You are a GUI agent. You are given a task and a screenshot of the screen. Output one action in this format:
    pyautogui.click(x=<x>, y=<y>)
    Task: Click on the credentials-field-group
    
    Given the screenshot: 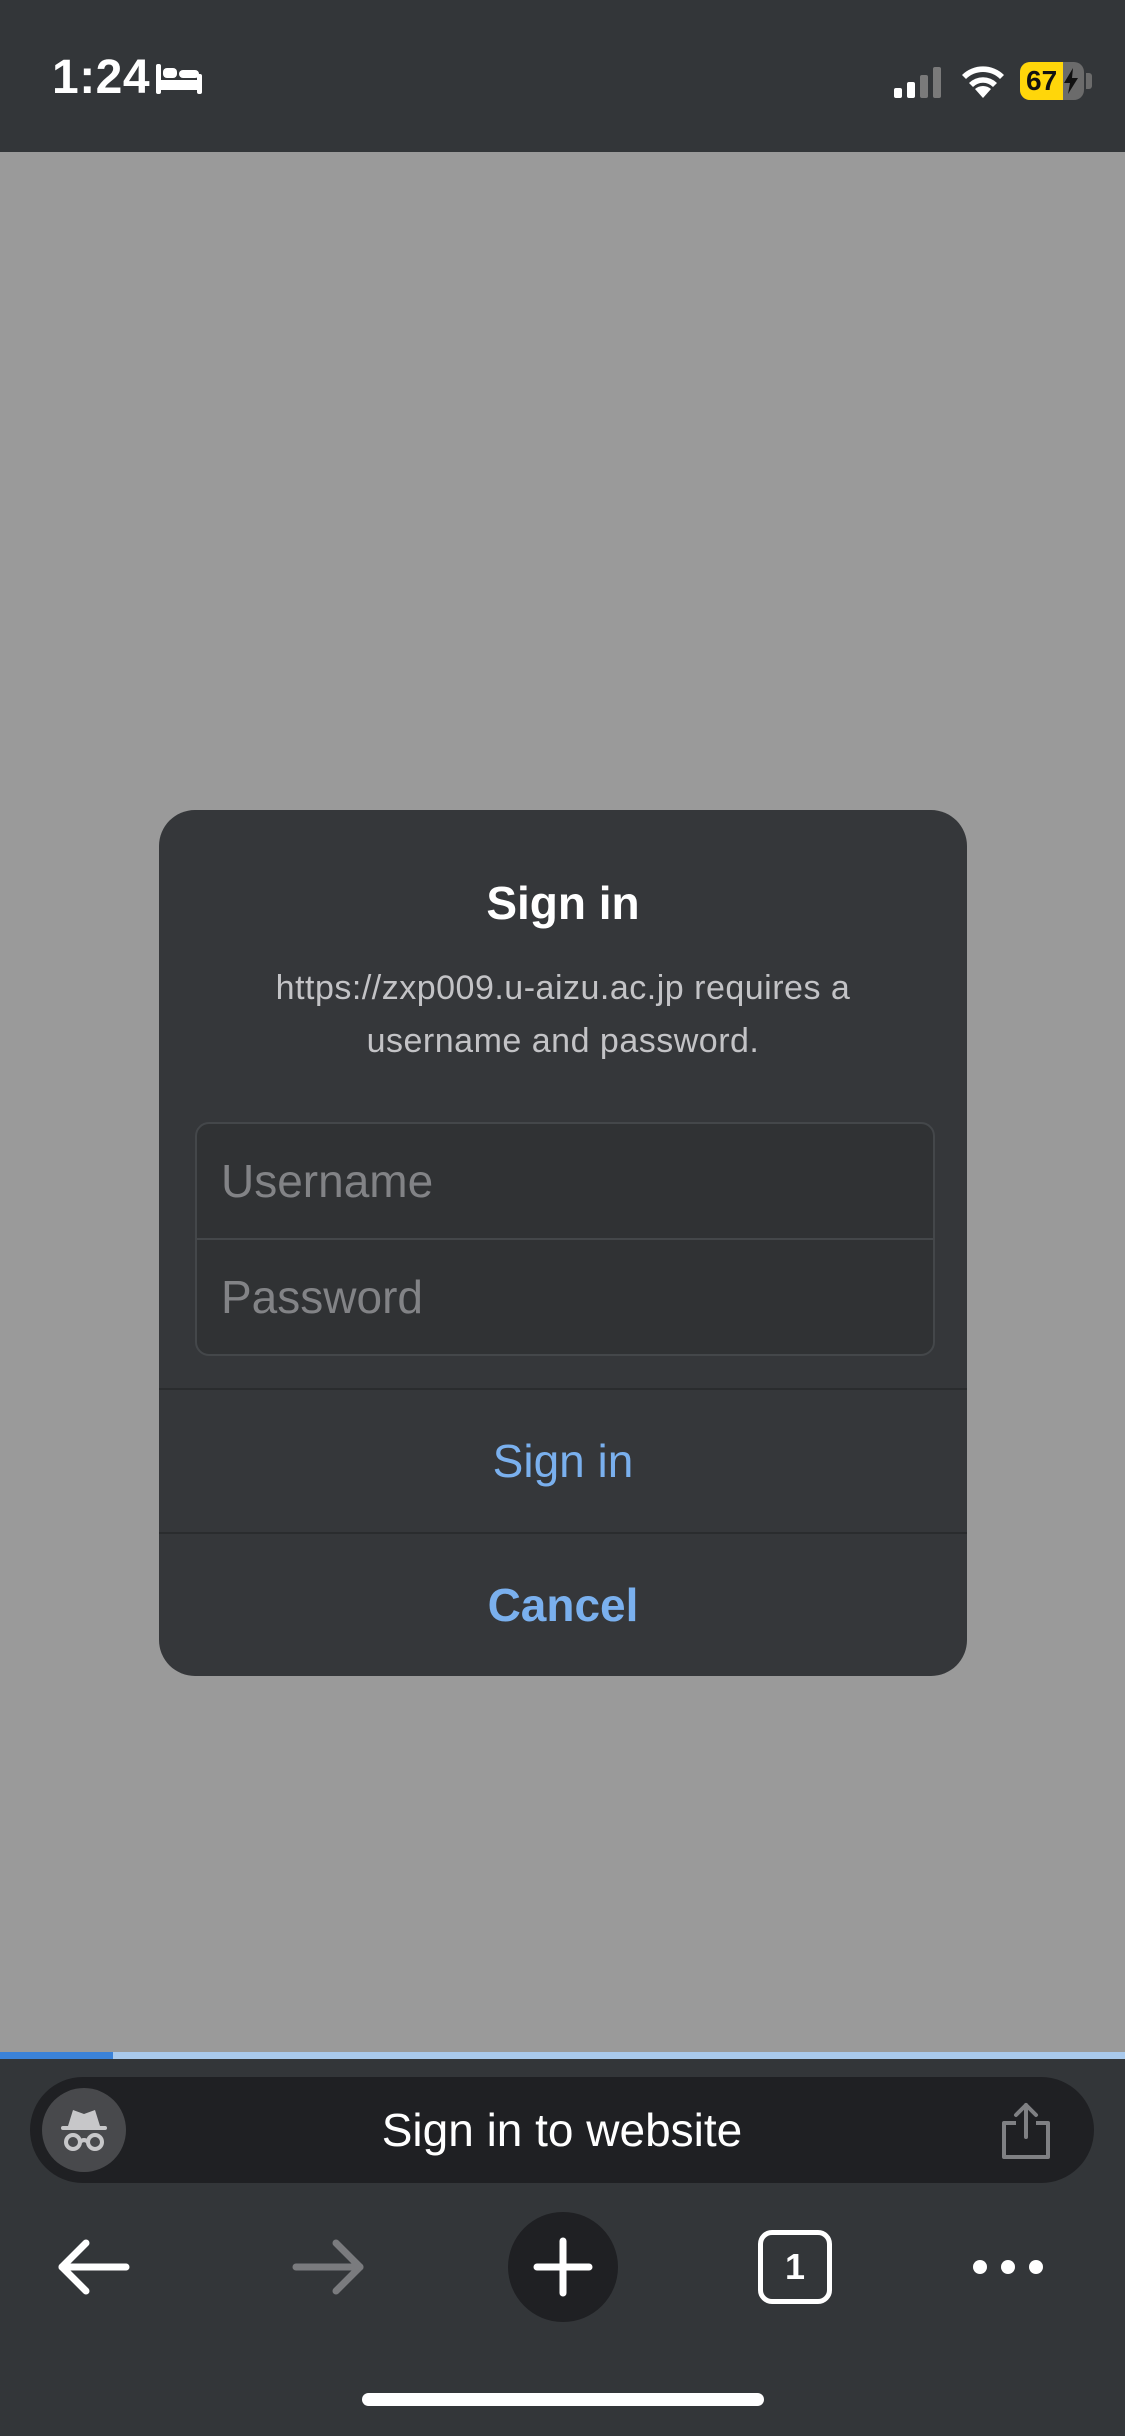 What is the action you would take?
    pyautogui.click(x=565, y=1239)
    